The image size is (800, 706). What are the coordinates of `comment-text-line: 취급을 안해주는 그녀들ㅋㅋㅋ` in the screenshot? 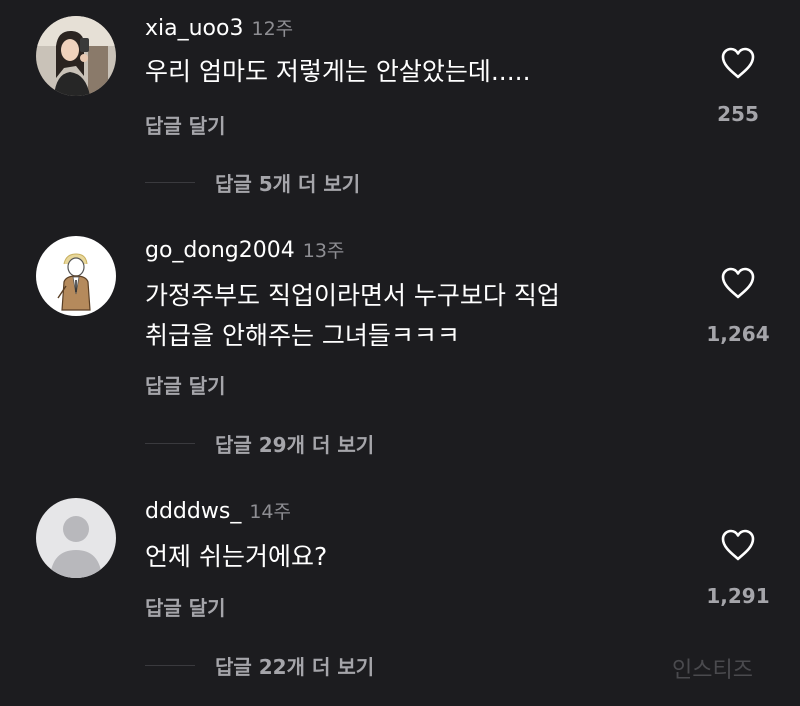 It's located at (302, 335).